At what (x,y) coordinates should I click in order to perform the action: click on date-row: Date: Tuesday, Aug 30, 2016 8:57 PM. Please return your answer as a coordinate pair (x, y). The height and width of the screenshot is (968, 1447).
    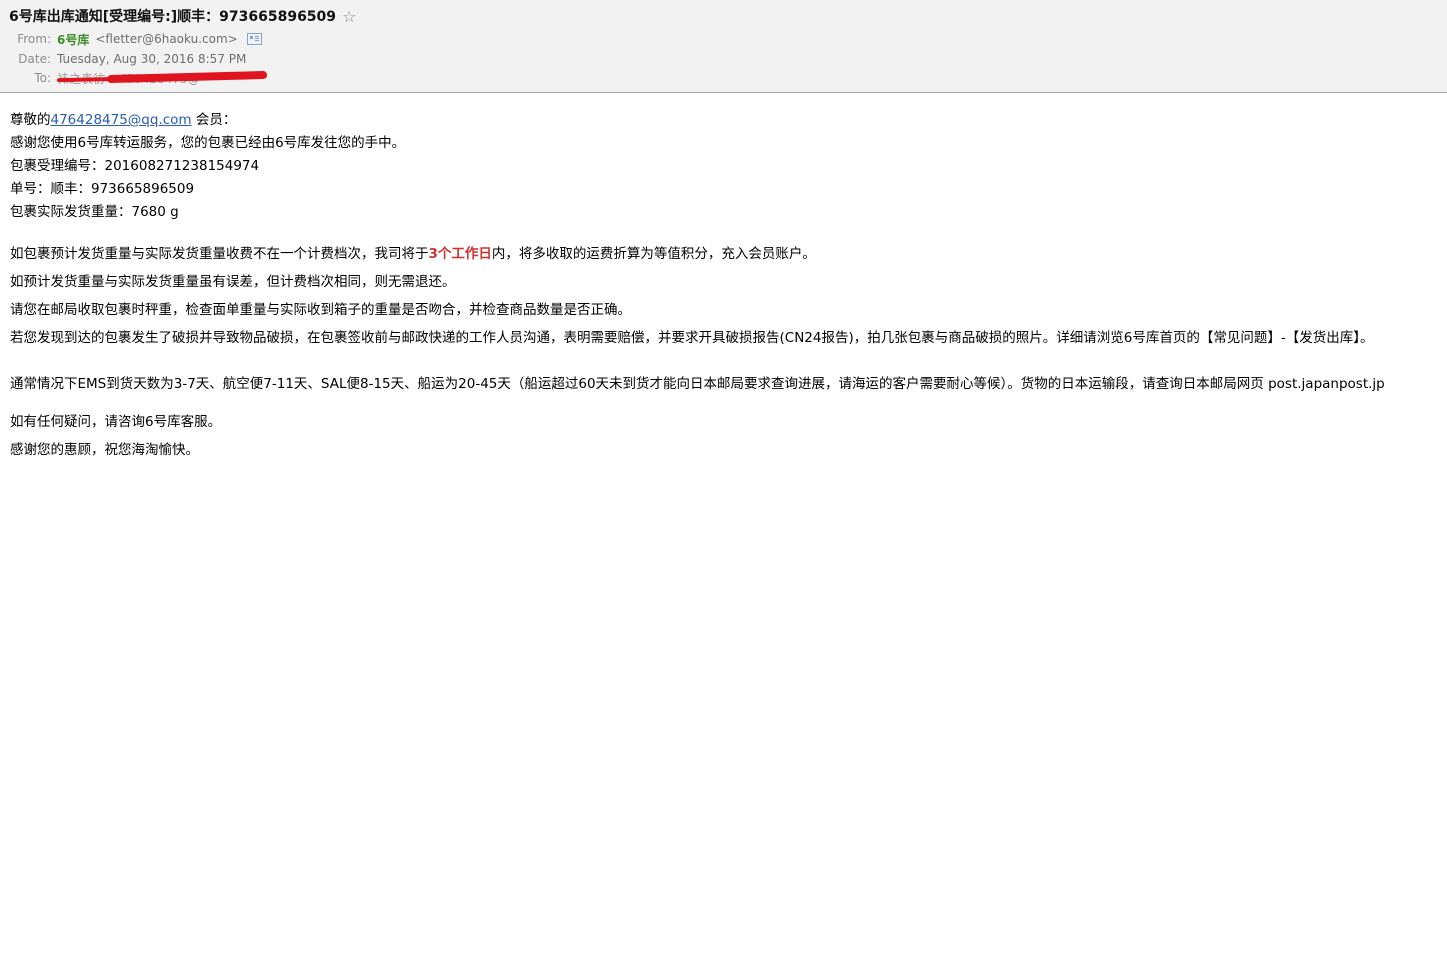
    Looking at the image, I should click on (123, 59).